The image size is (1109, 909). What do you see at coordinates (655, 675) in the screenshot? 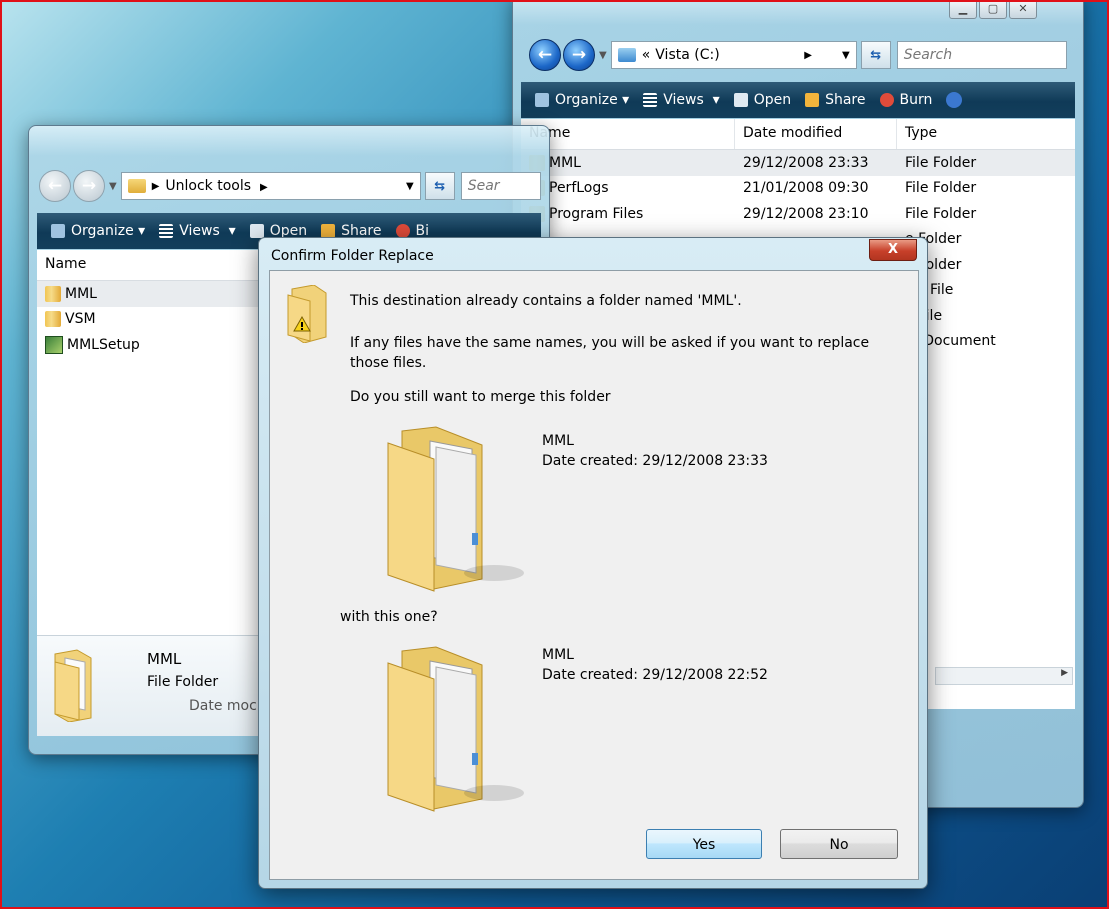
I see `target-folder-date: Date created: 29/12/2008 22:52` at bounding box center [655, 675].